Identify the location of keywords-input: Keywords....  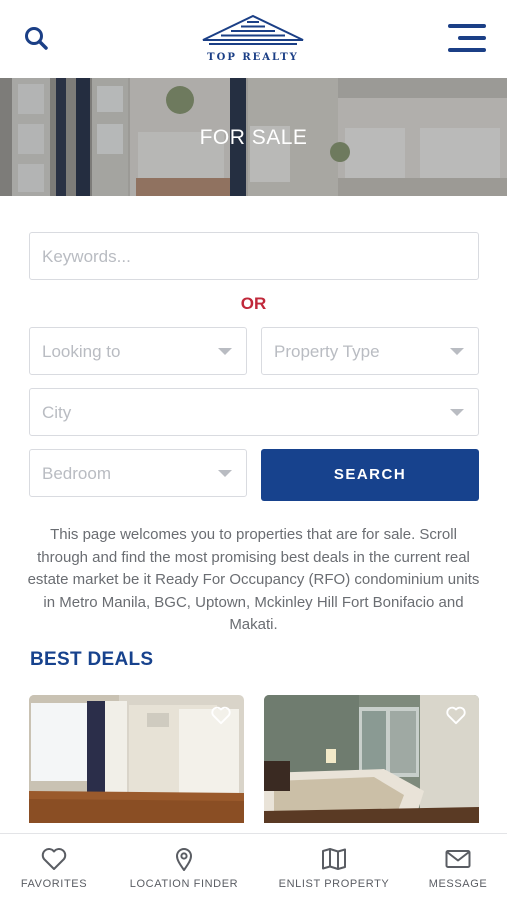
(254, 256).